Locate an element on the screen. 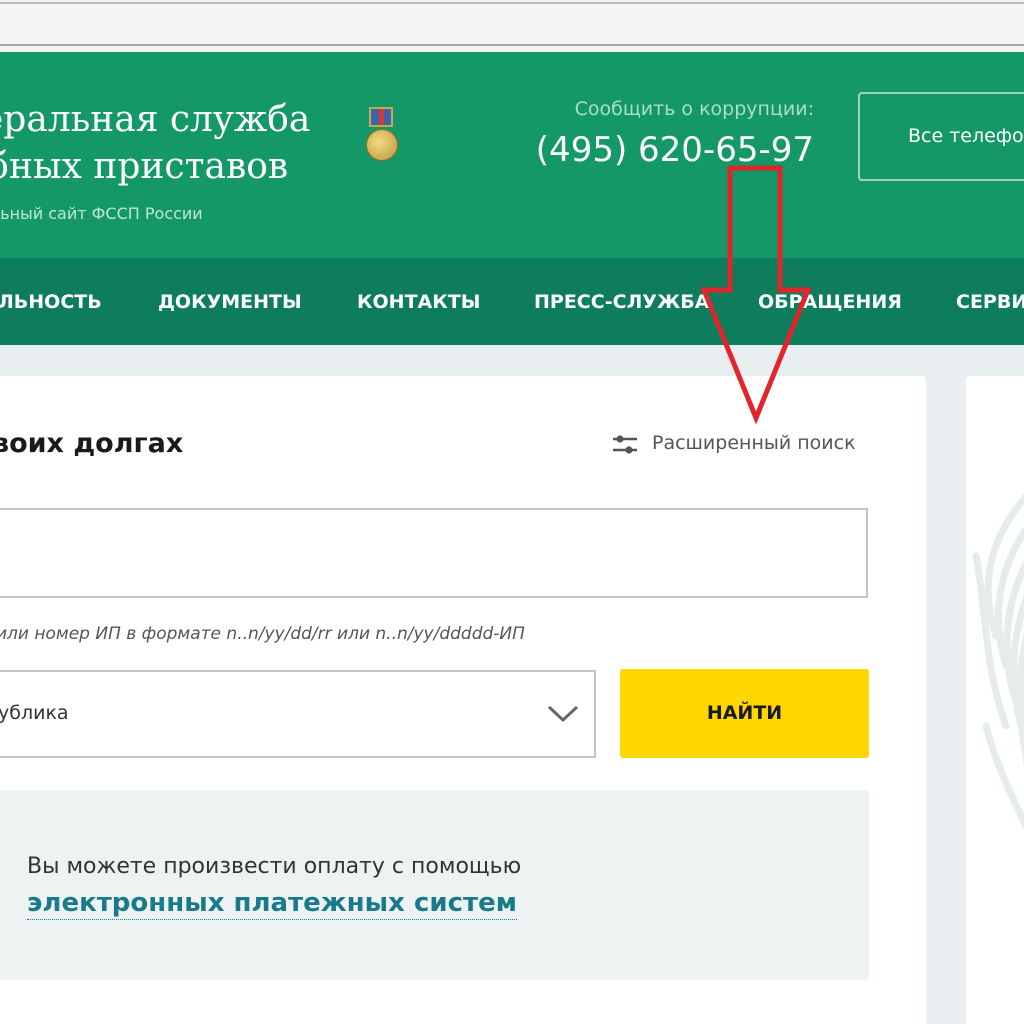 The height and width of the screenshot is (1024, 1024). filter-sliders-icon is located at coordinates (625, 444).